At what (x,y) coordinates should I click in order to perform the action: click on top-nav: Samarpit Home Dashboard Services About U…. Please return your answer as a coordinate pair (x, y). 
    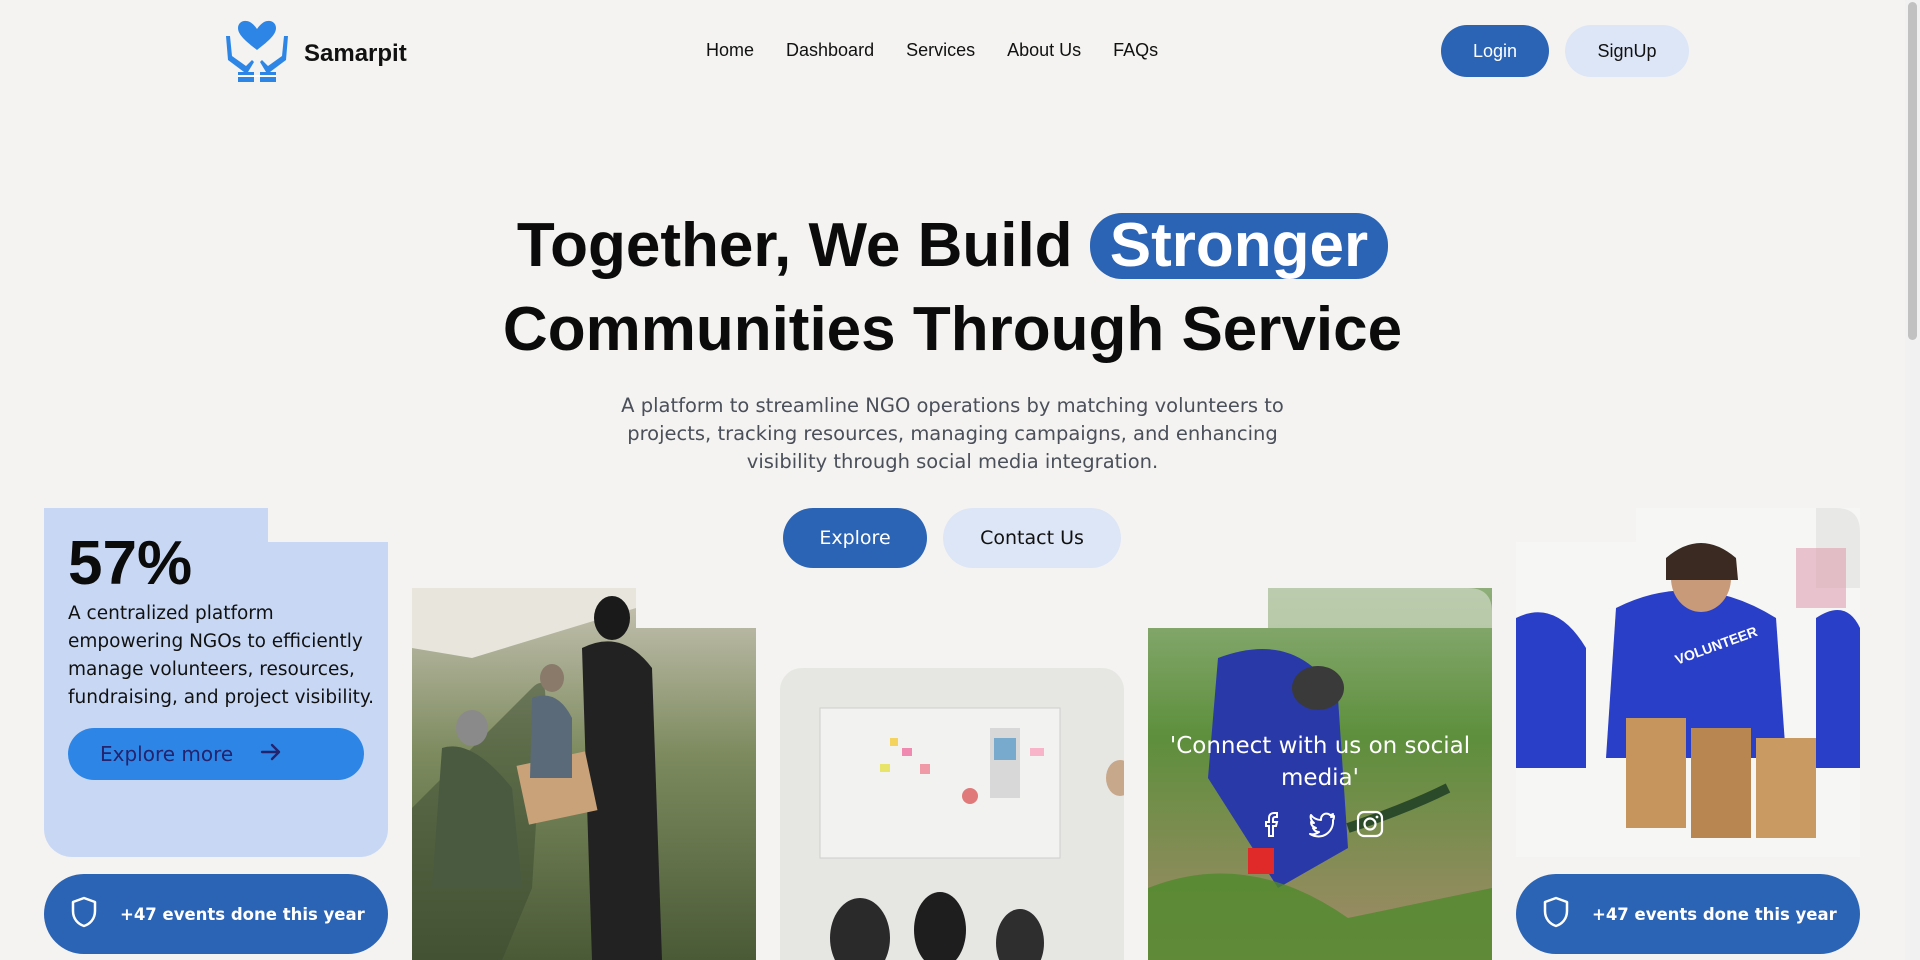
    Looking at the image, I should click on (952, 50).